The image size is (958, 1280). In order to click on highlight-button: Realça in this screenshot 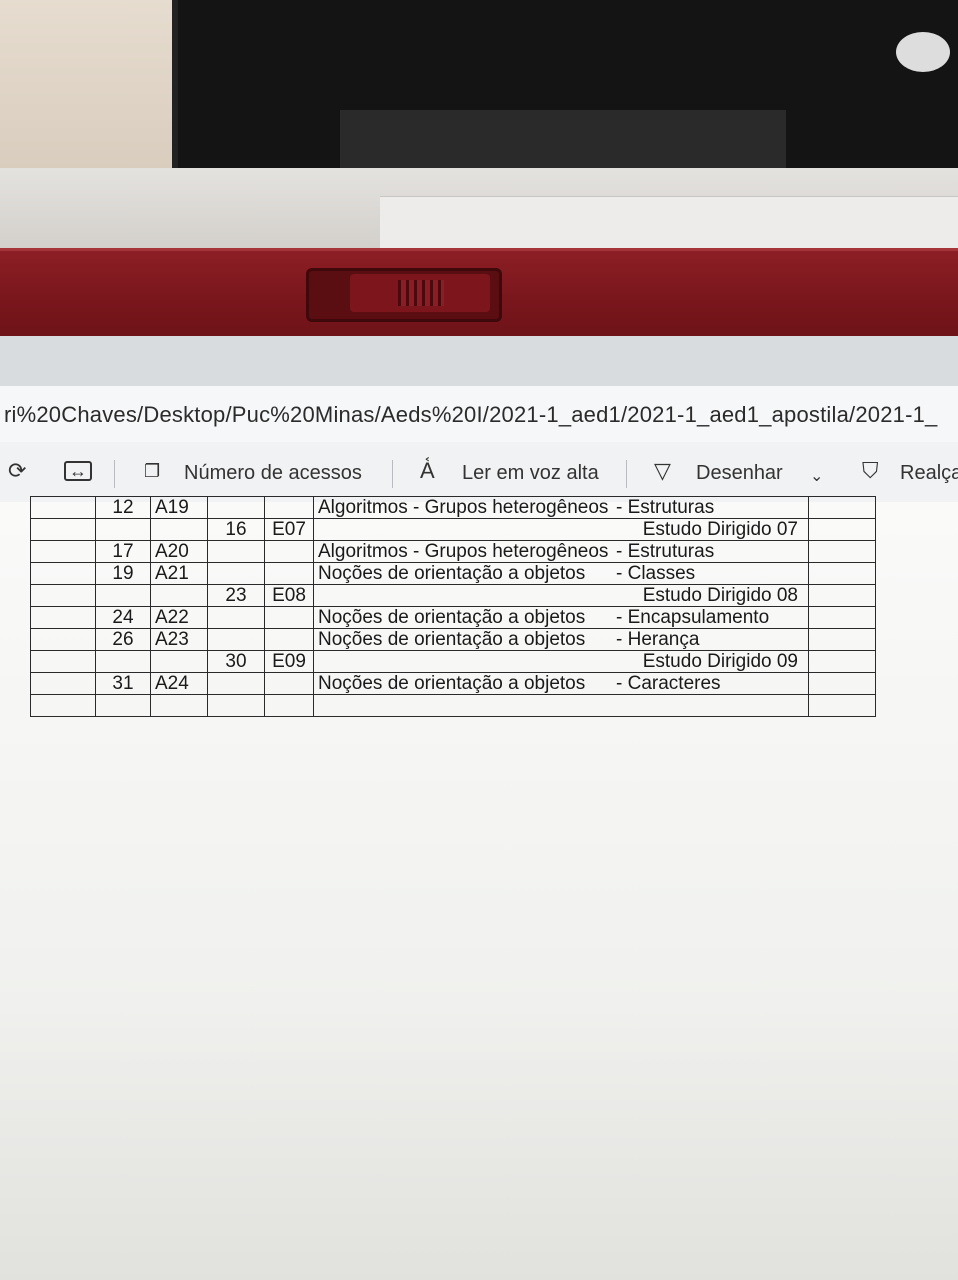, I will do `click(929, 473)`.